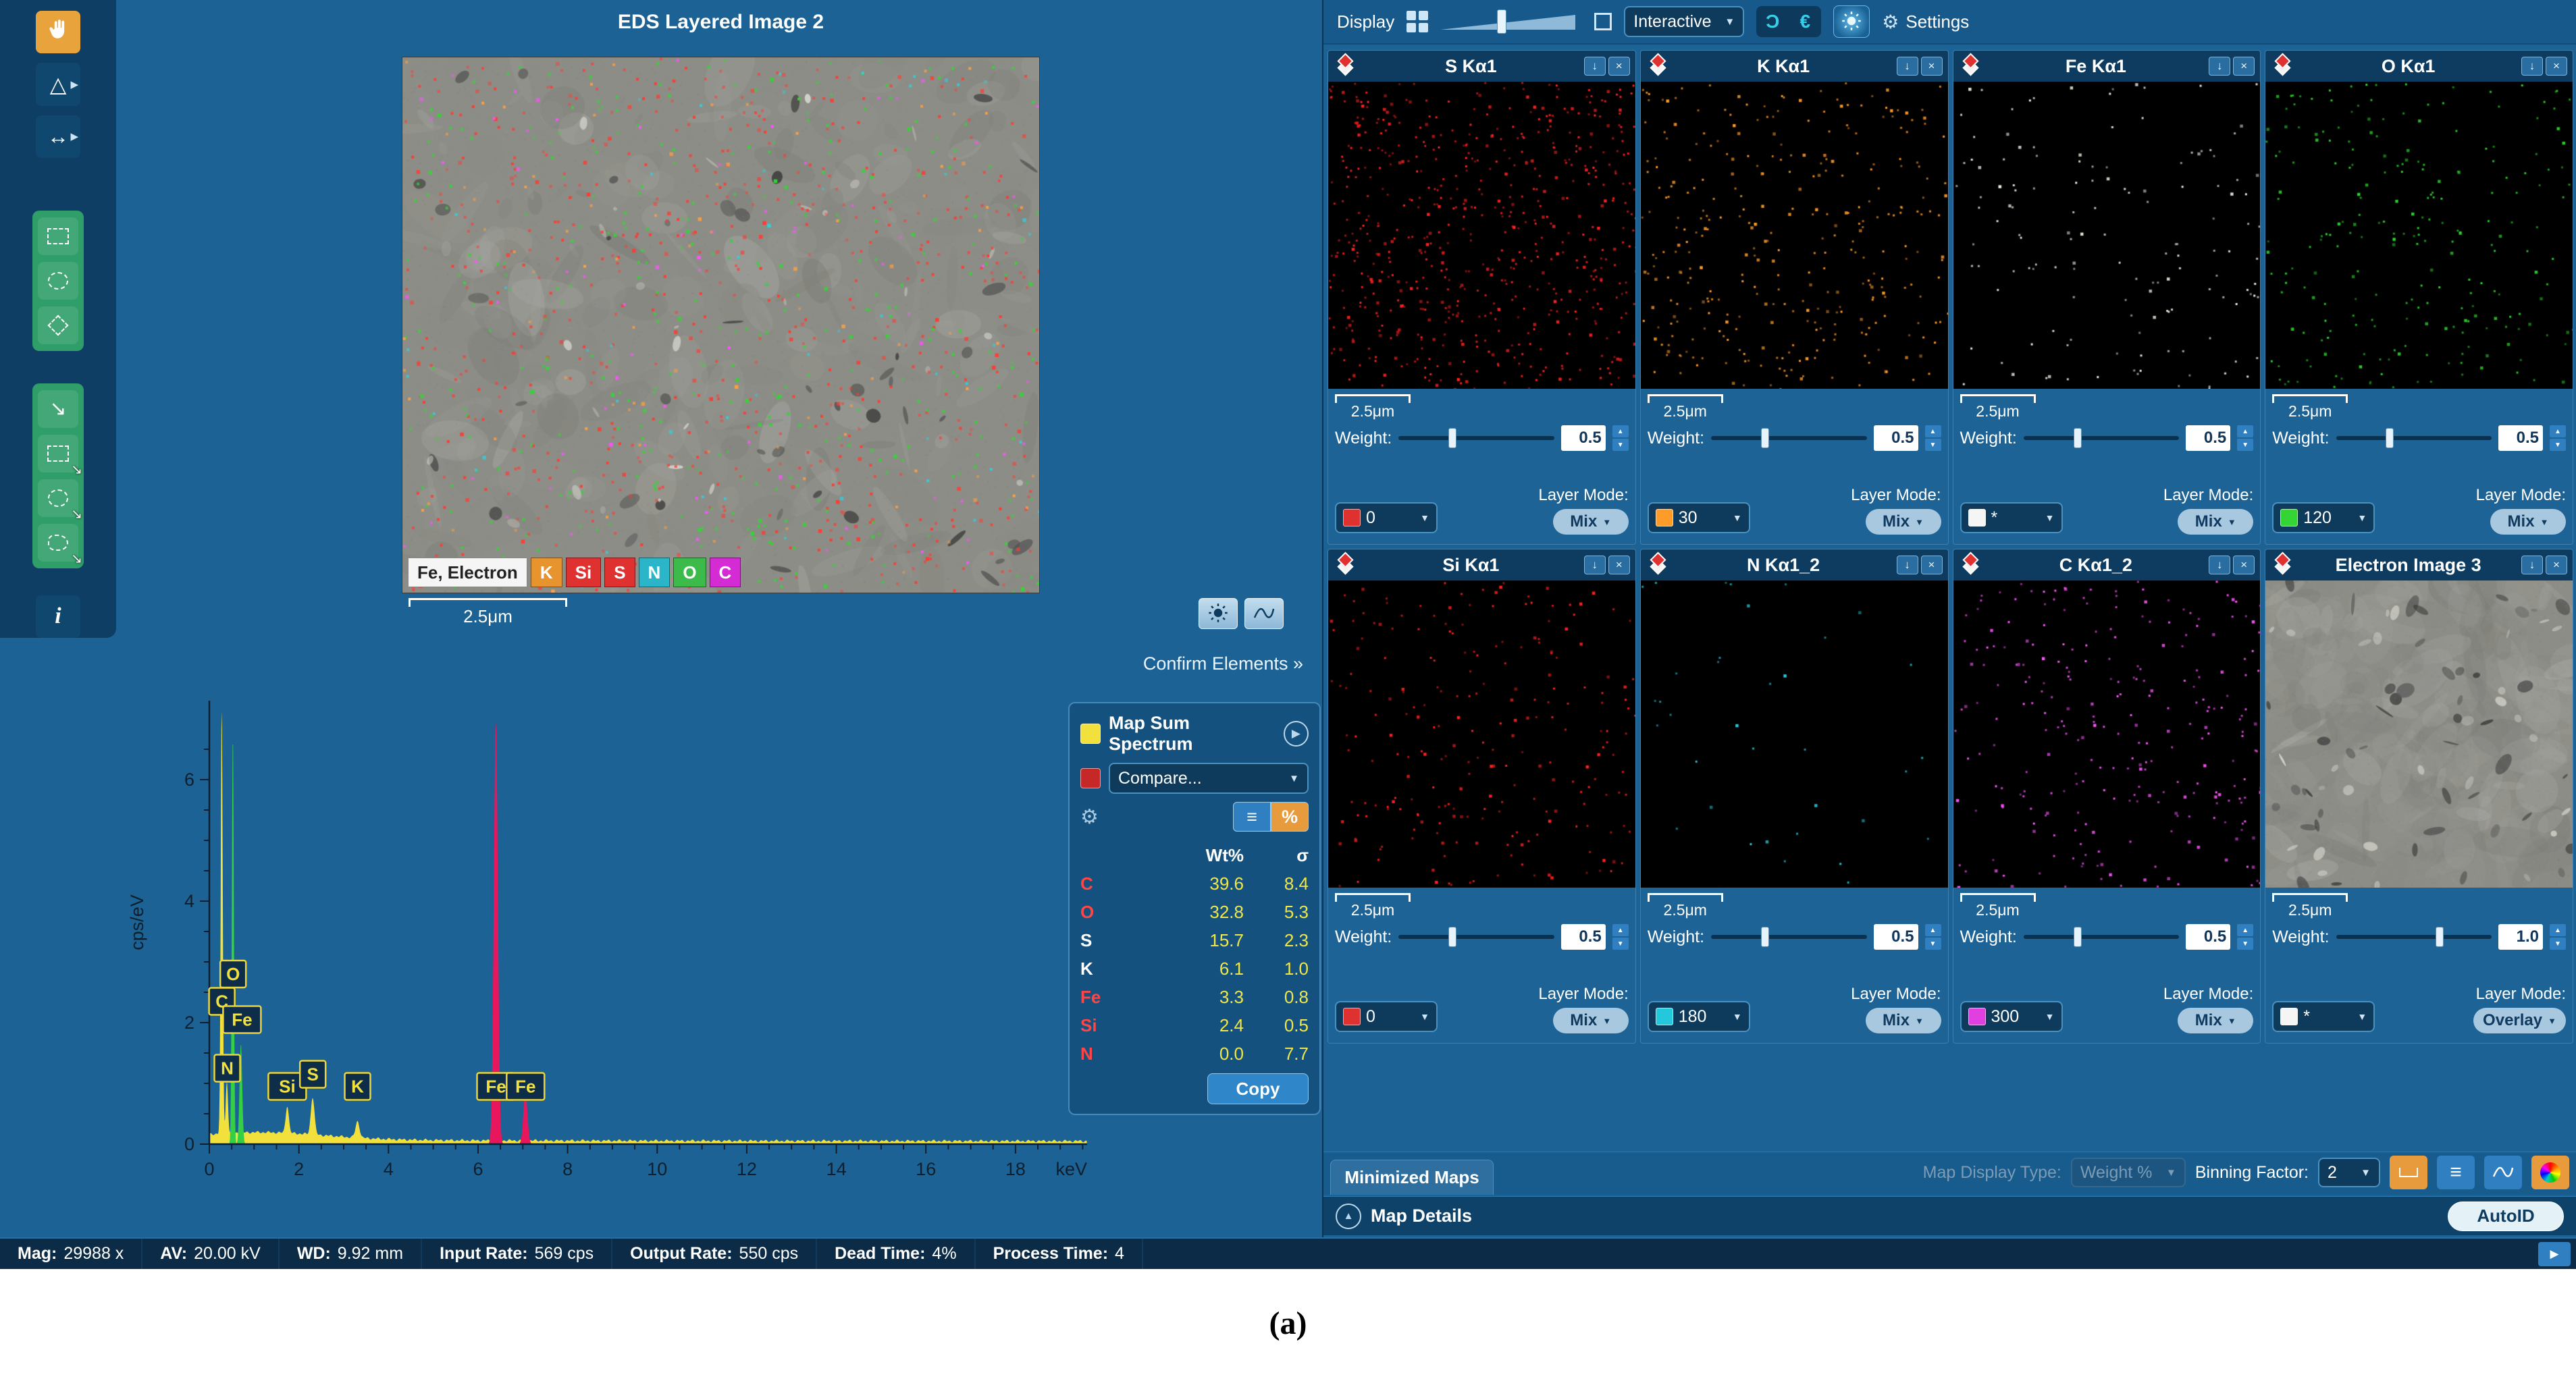 Image resolution: width=2576 pixels, height=1377 pixels. I want to click on ellipse-analysis-tool: ↘, so click(60, 500).